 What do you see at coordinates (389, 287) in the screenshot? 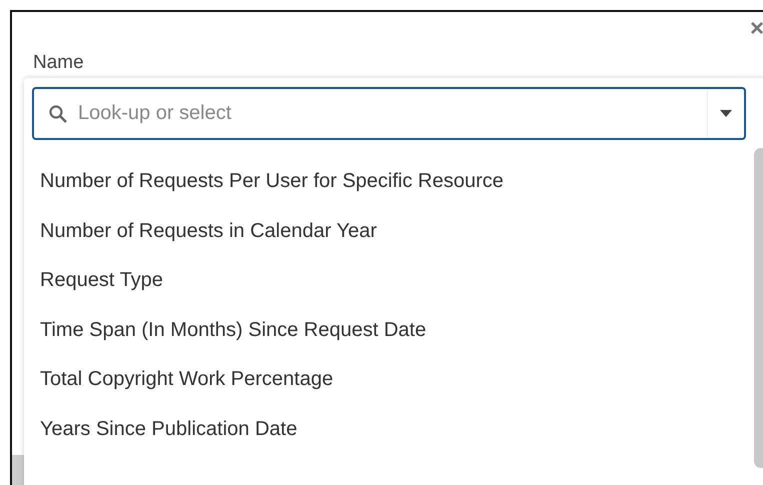
I see `dropdown-option: Request Type` at bounding box center [389, 287].